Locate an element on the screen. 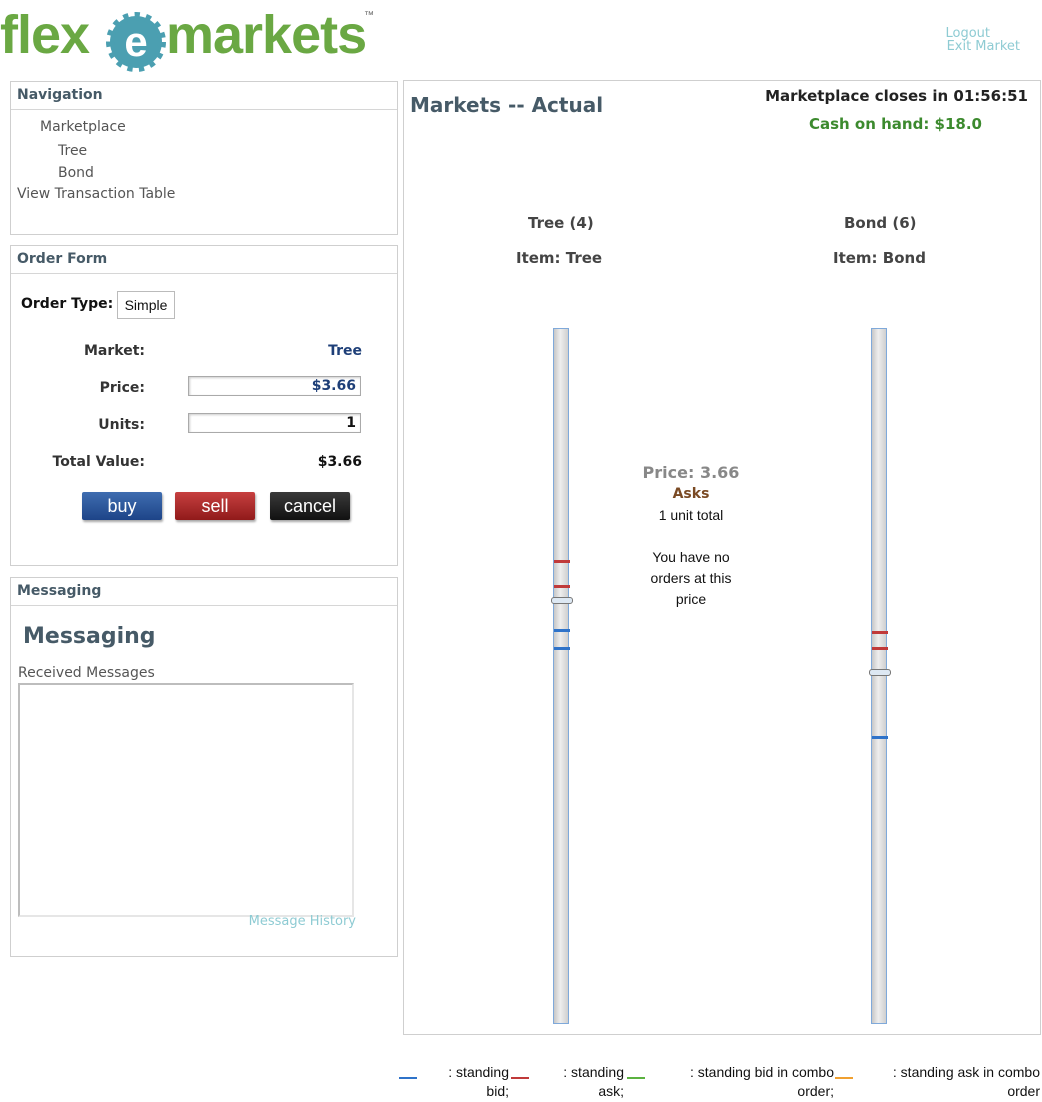 This screenshot has width=1042, height=1102. bond-item-label: Item: Bond is located at coordinates (879, 258).